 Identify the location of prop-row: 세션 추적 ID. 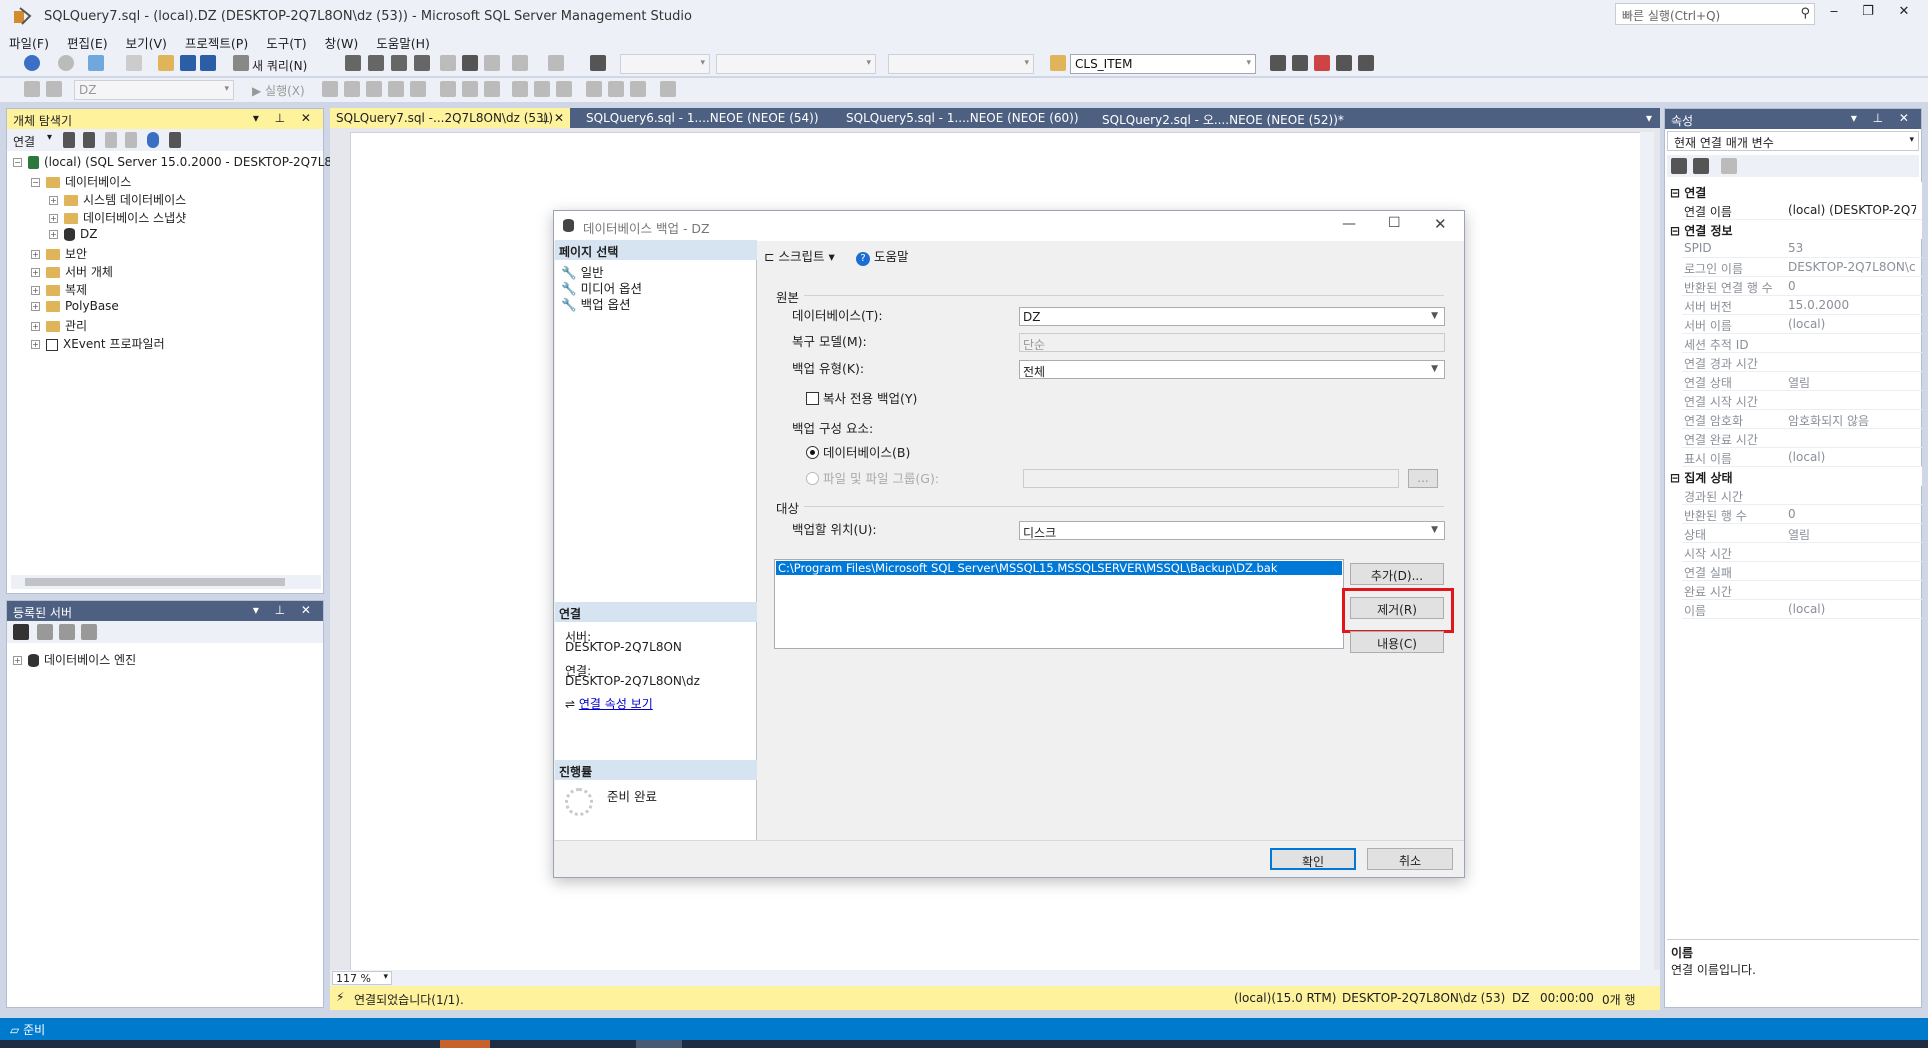
(1802, 343).